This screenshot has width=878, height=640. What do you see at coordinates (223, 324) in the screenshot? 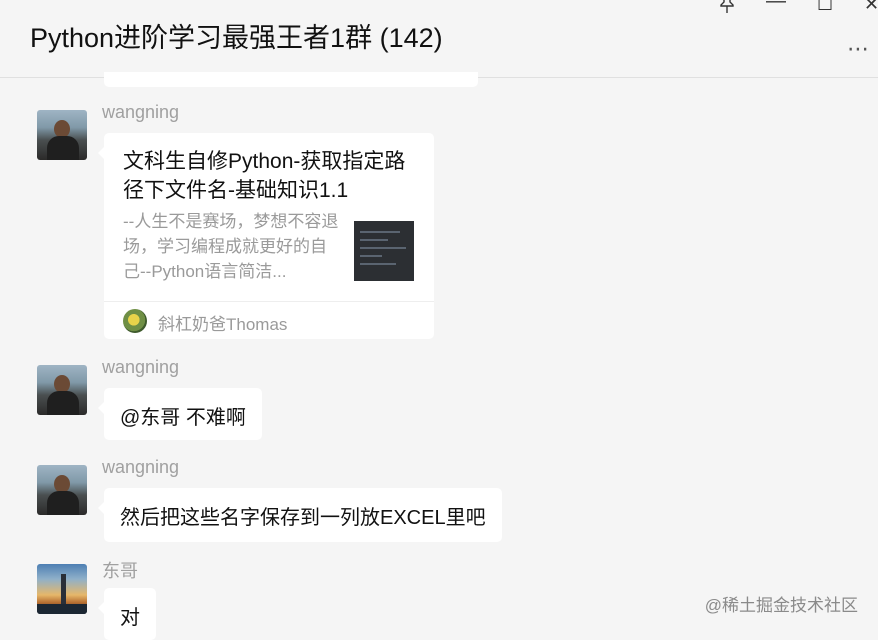
I see `article-source: 斜杠奶爸Thomas` at bounding box center [223, 324].